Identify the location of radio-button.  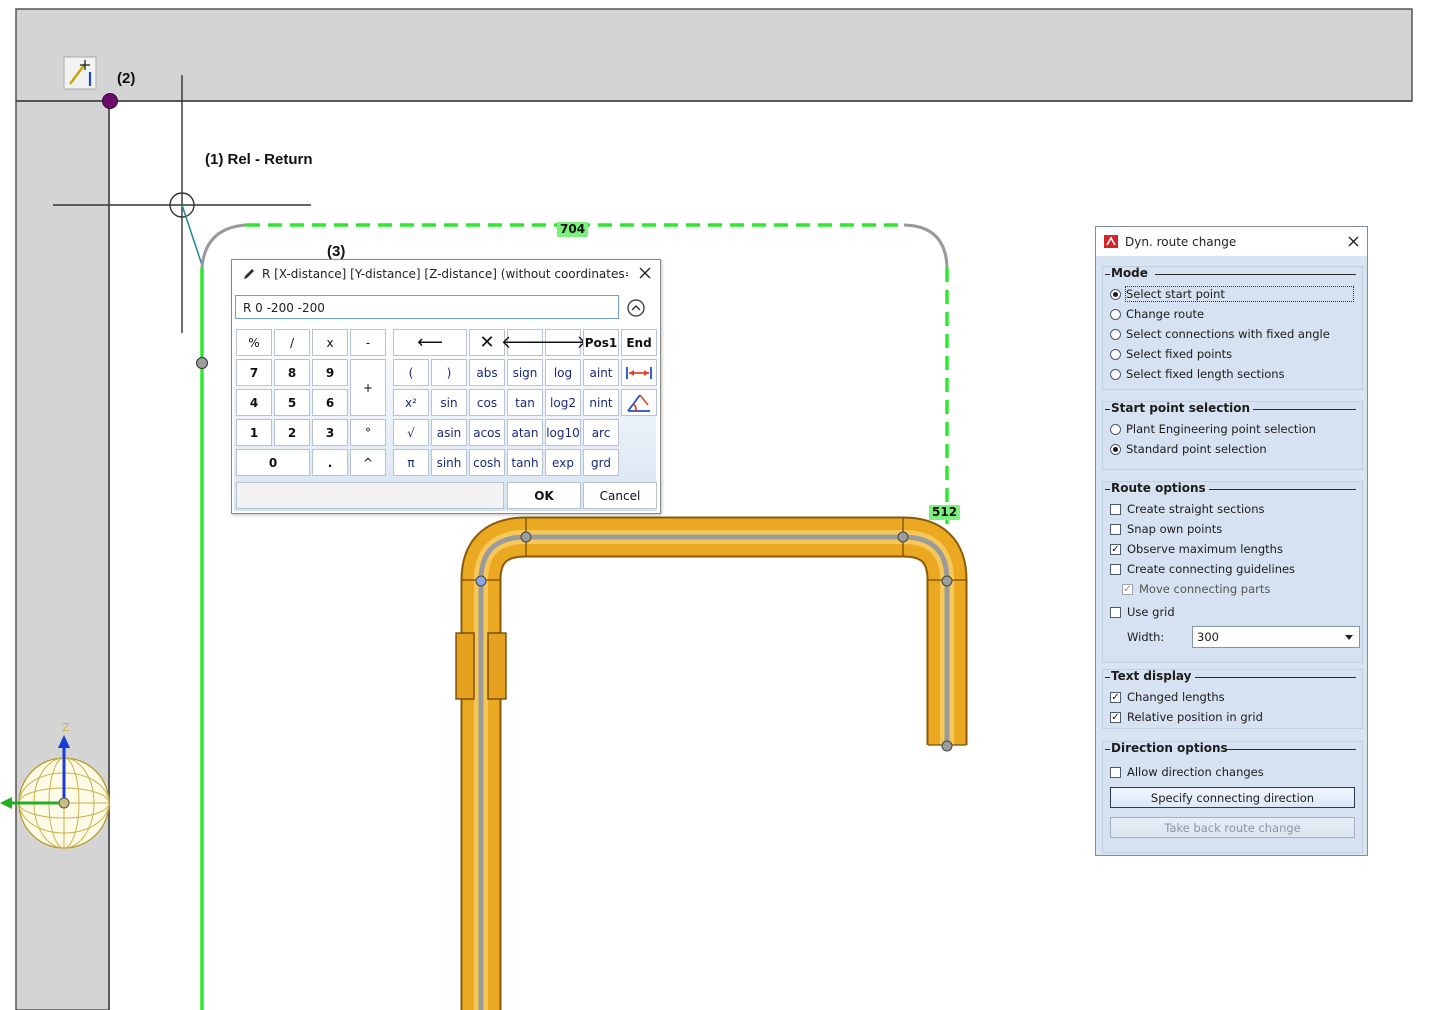
(1115, 294).